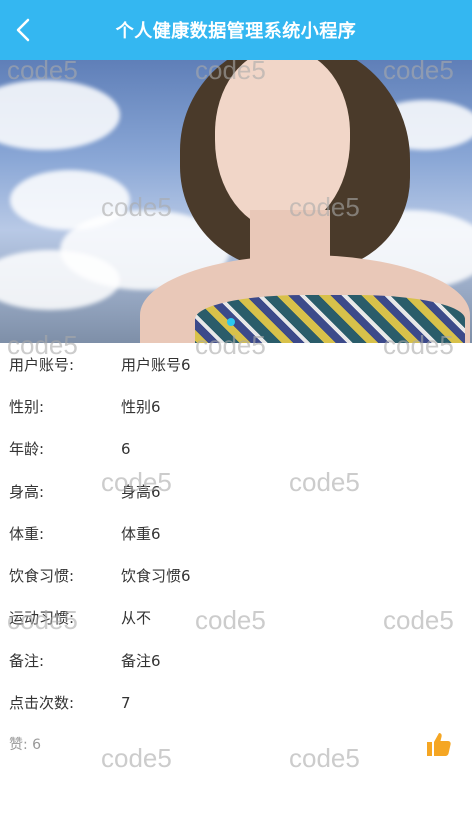  Describe the element at coordinates (42, 576) in the screenshot. I see `field-label: 饮食习惯:` at that location.